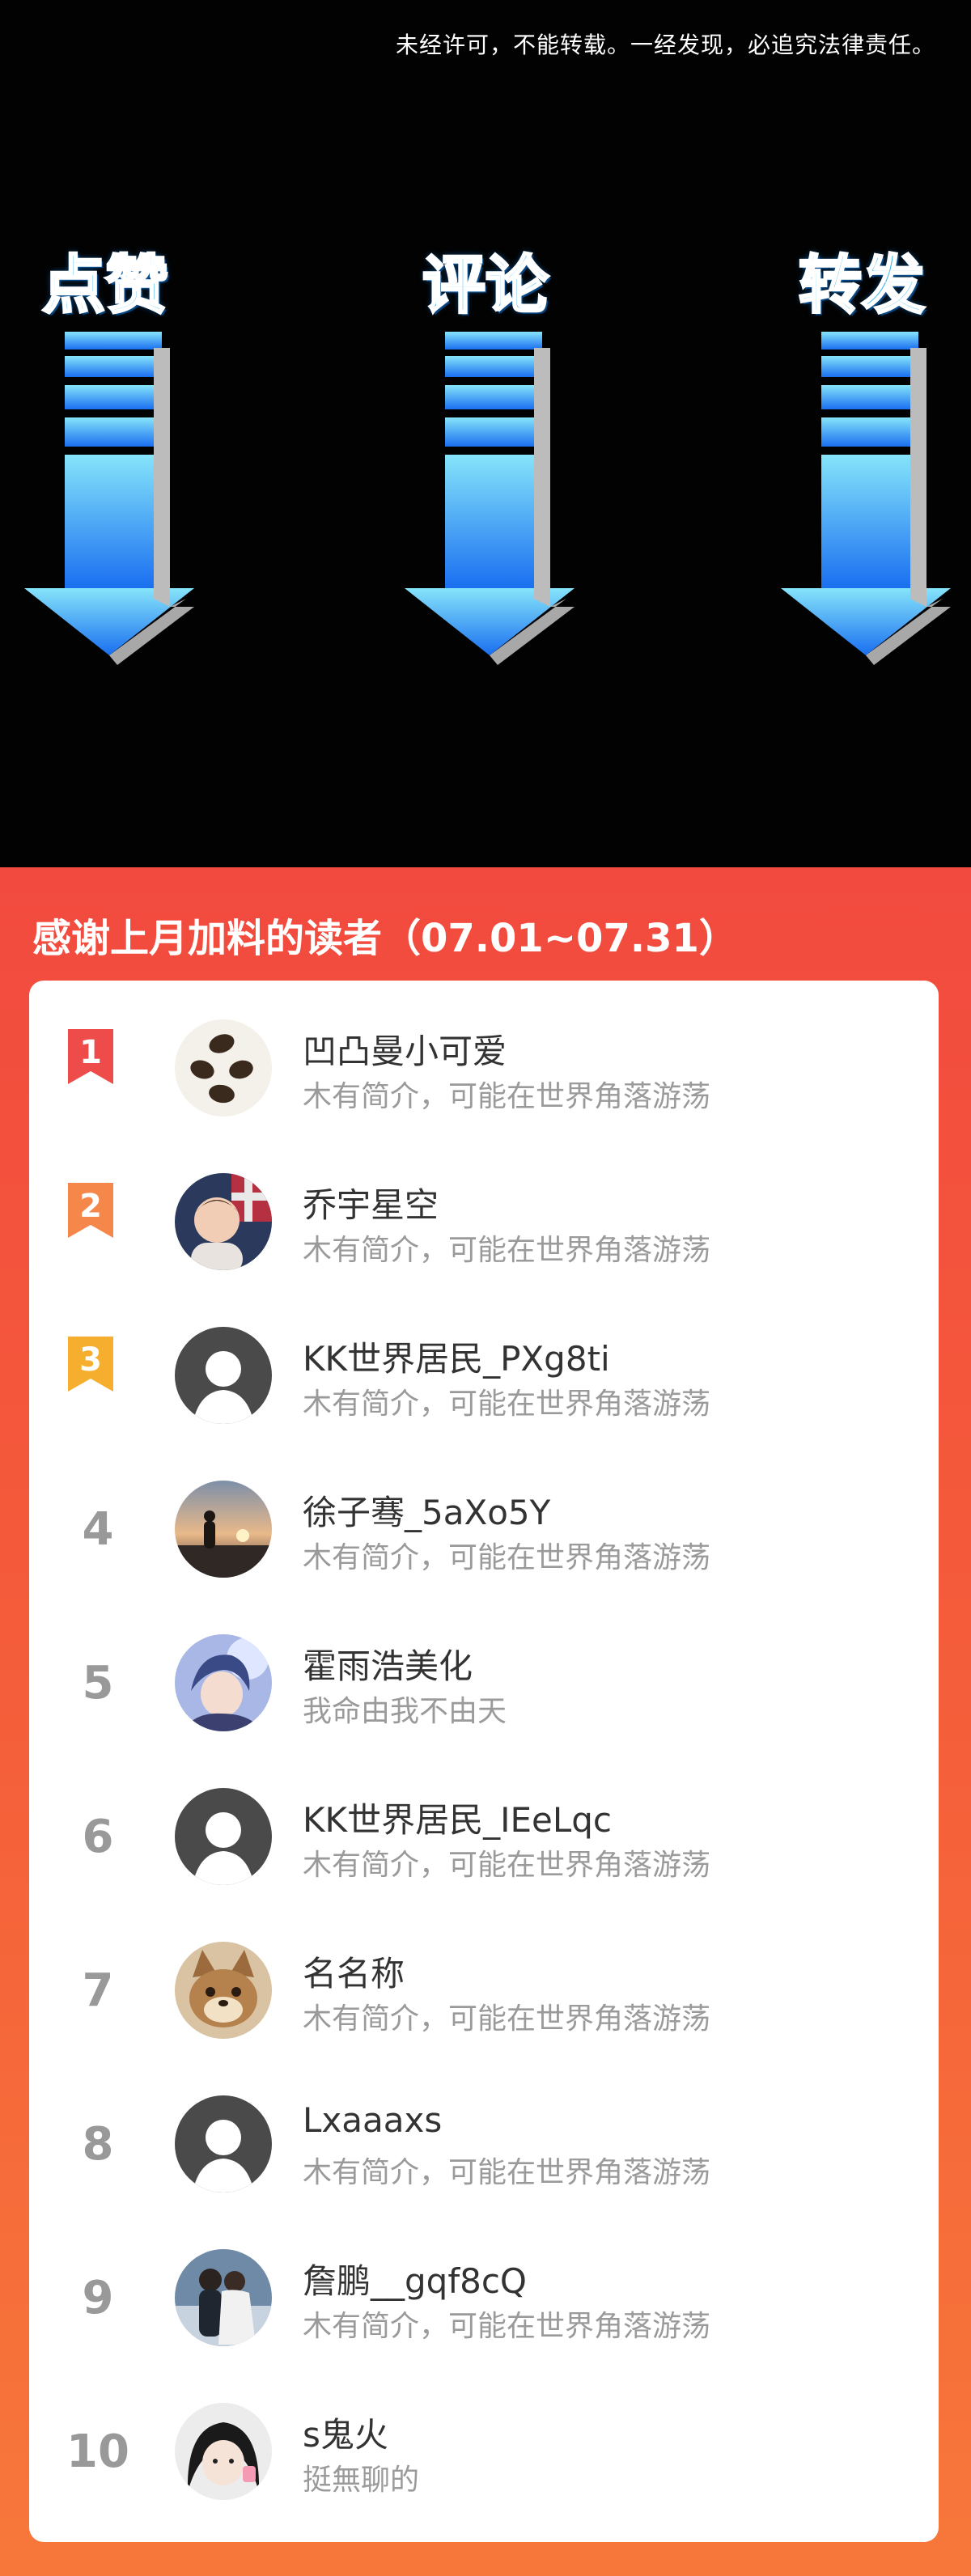 The image size is (971, 2576). What do you see at coordinates (224, 1682) in the screenshot?
I see `anime-avatar-icon` at bounding box center [224, 1682].